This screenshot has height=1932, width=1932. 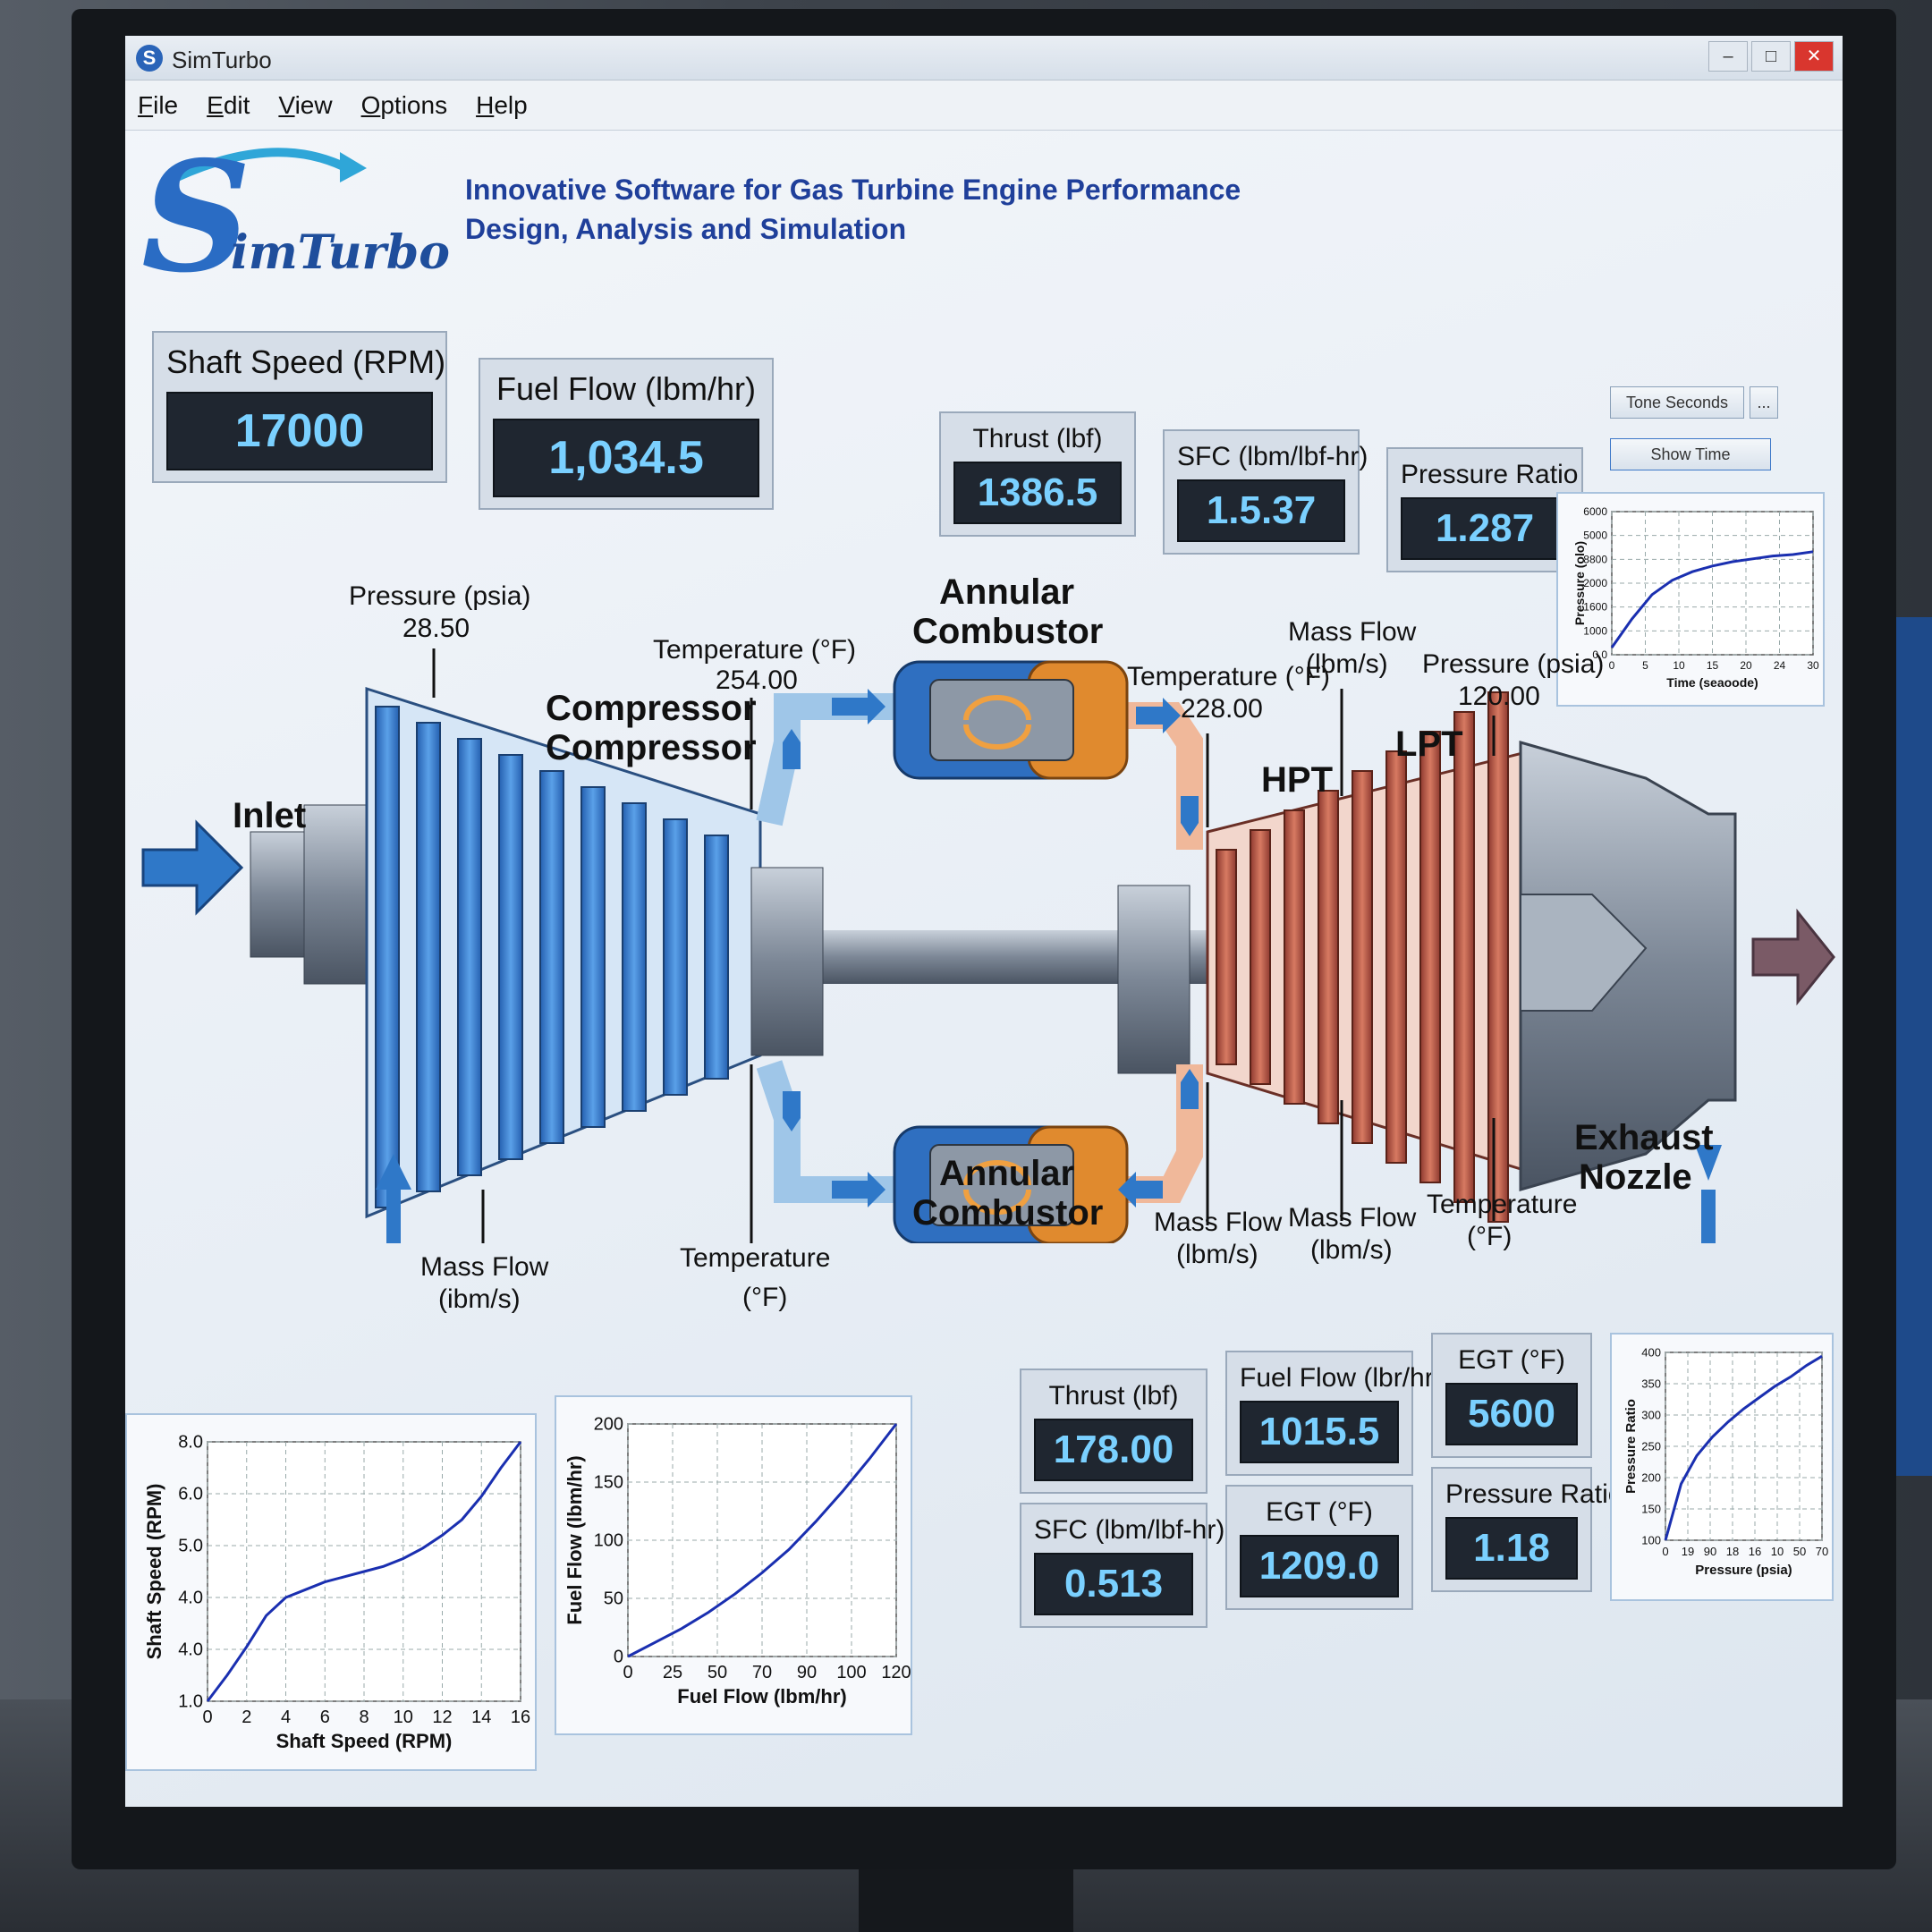 What do you see at coordinates (1677, 402) in the screenshot?
I see `tone-seconds-button: Tone Seconds` at bounding box center [1677, 402].